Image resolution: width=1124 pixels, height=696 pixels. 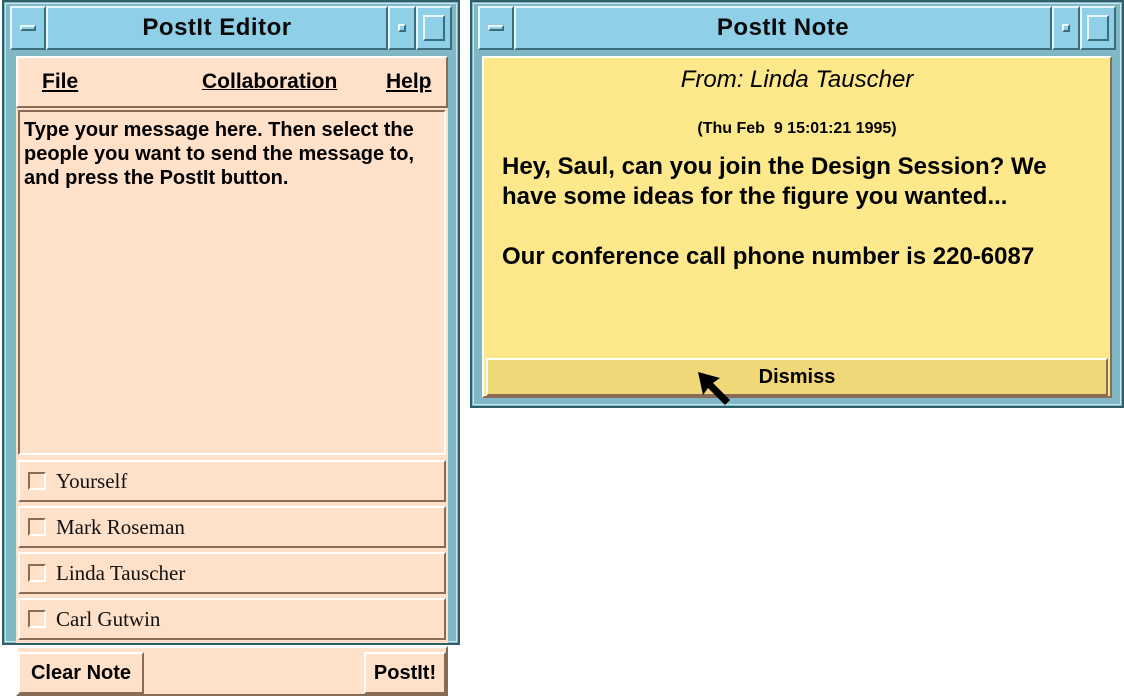 I want to click on recipient-label: Carl Gutwin, so click(x=108, y=618).